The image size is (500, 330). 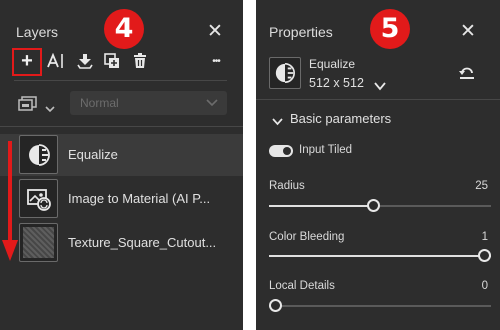 I want to click on radius-slider-handle, so click(x=373, y=205).